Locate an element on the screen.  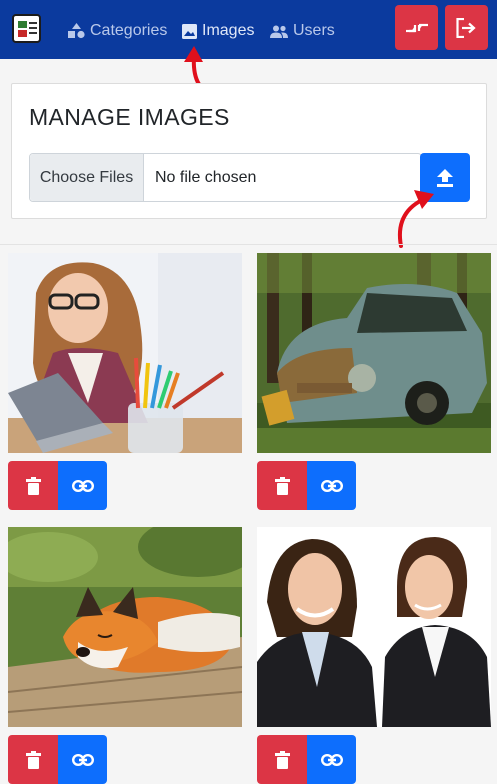
users-icon is located at coordinates (279, 31).